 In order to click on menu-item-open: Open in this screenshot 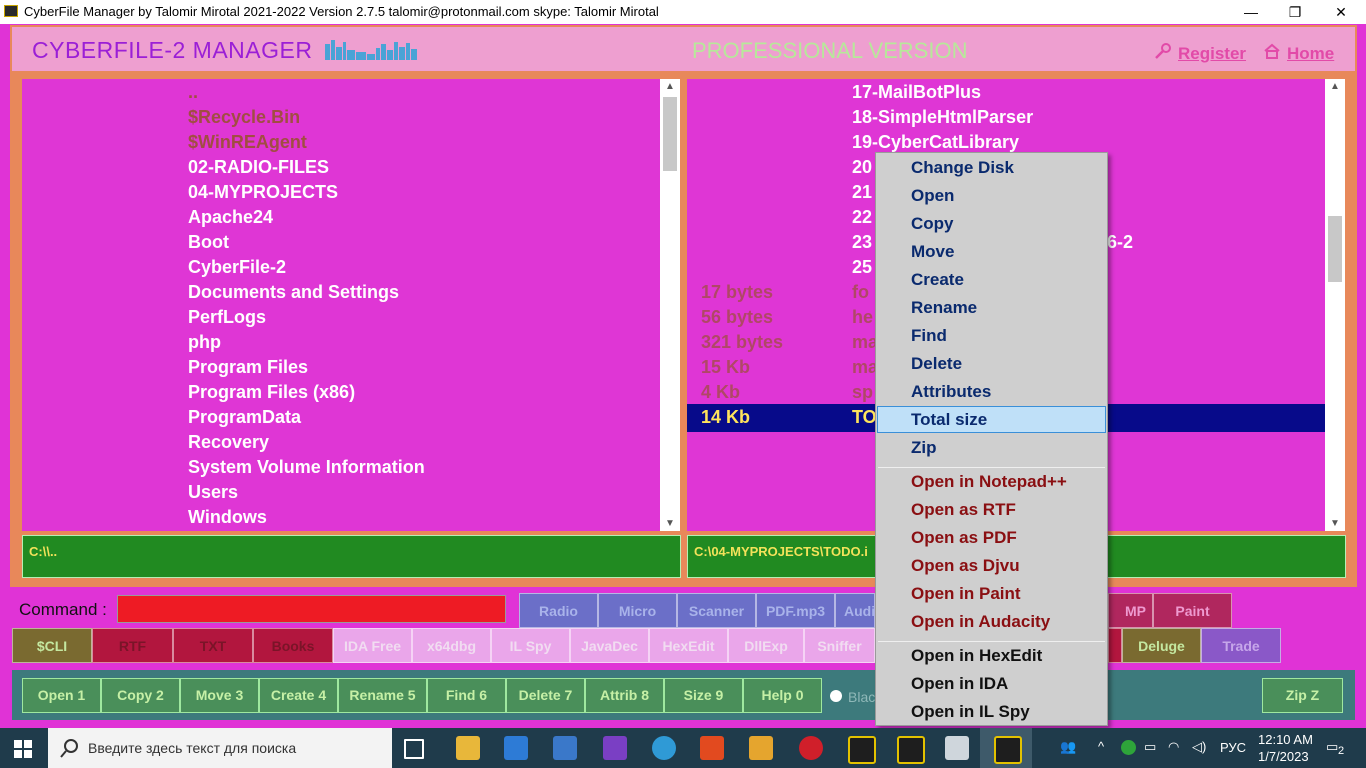, I will do `click(932, 196)`.